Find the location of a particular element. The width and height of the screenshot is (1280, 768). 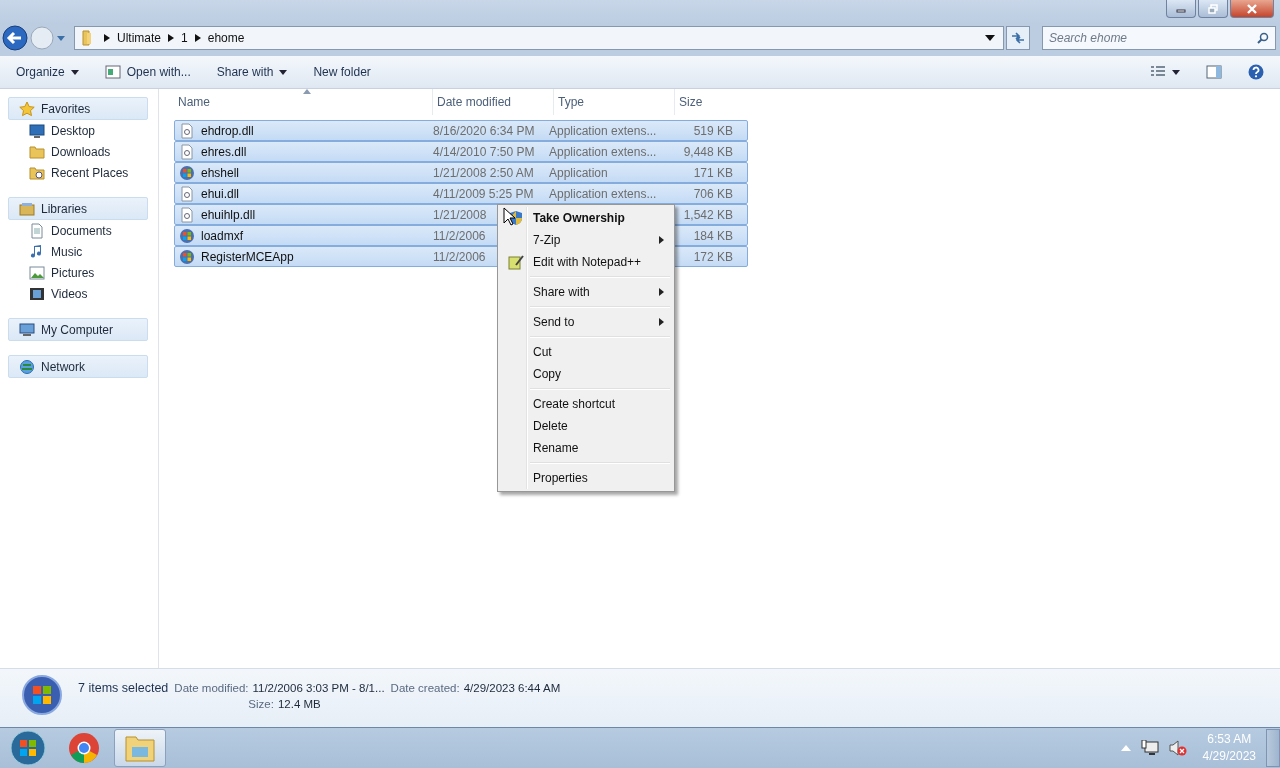

file-size: 519 KB is located at coordinates (713, 130).